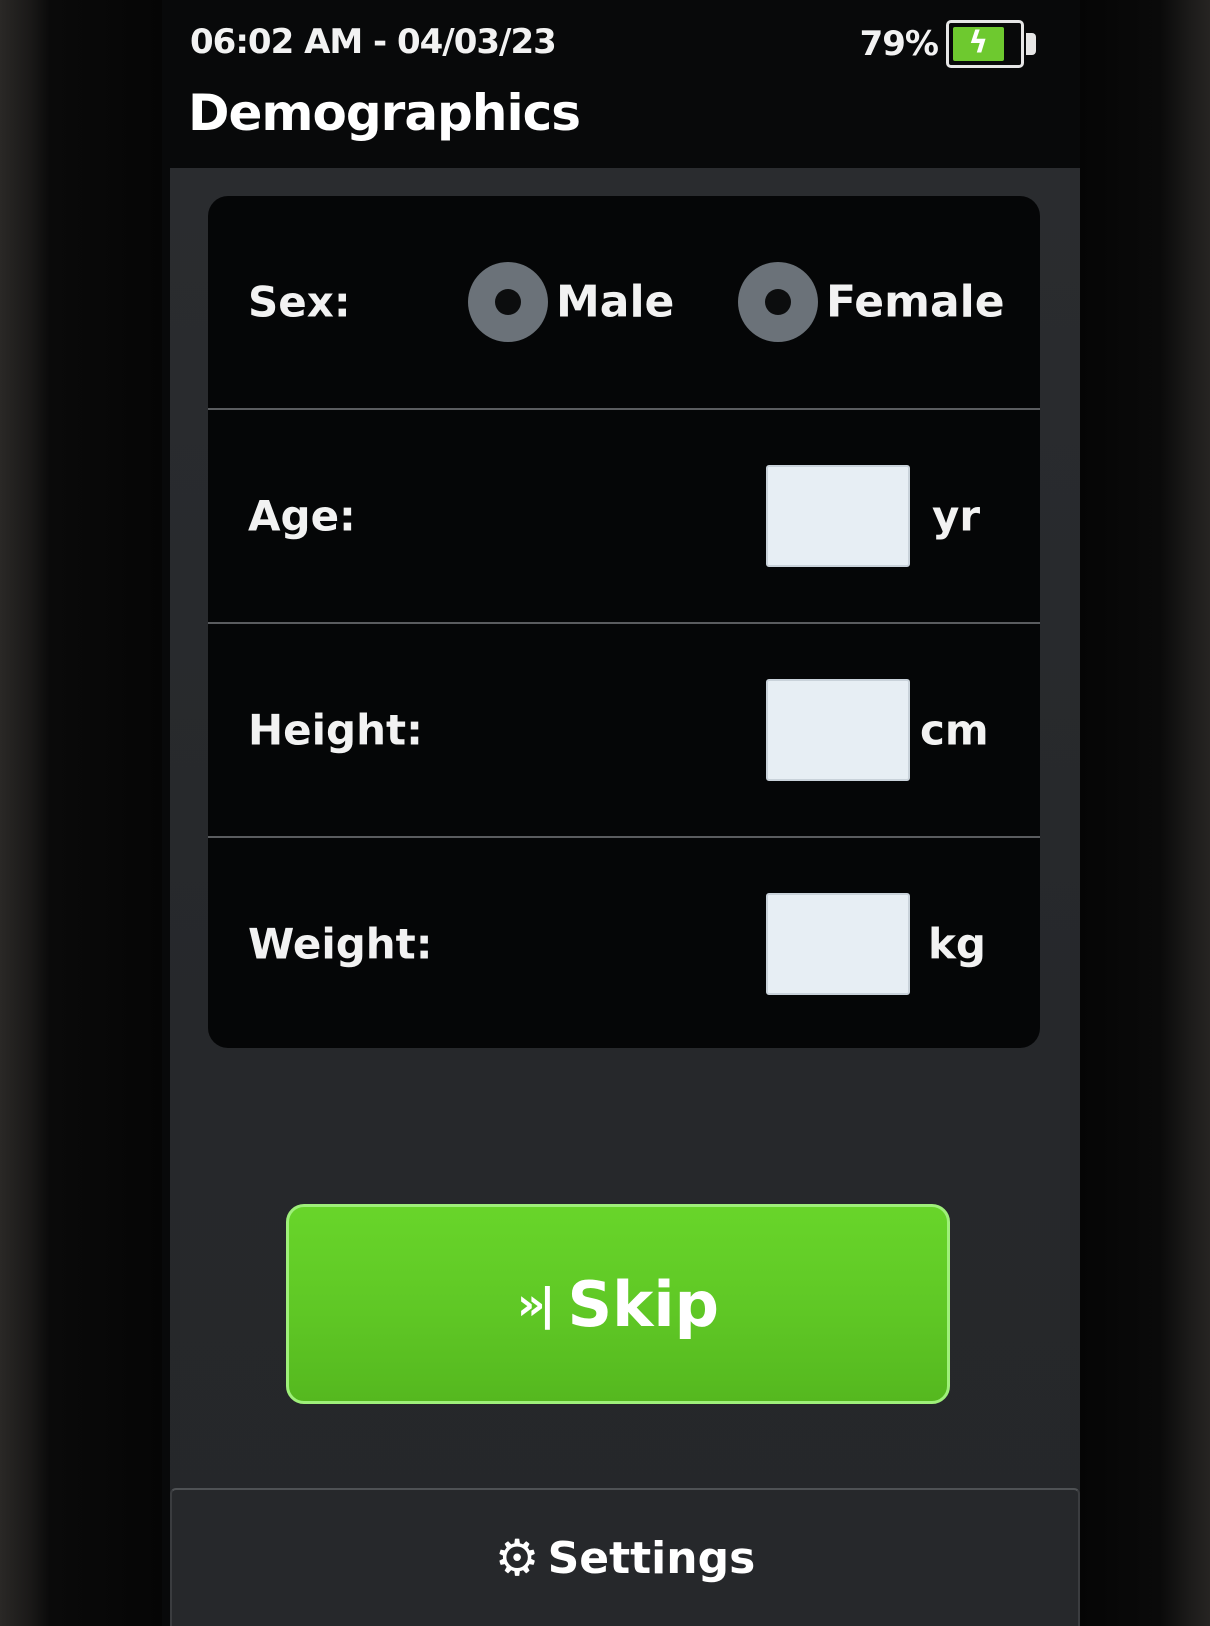 This screenshot has width=1210, height=1626. What do you see at coordinates (384, 113) in the screenshot?
I see `page-title: Demographics` at bounding box center [384, 113].